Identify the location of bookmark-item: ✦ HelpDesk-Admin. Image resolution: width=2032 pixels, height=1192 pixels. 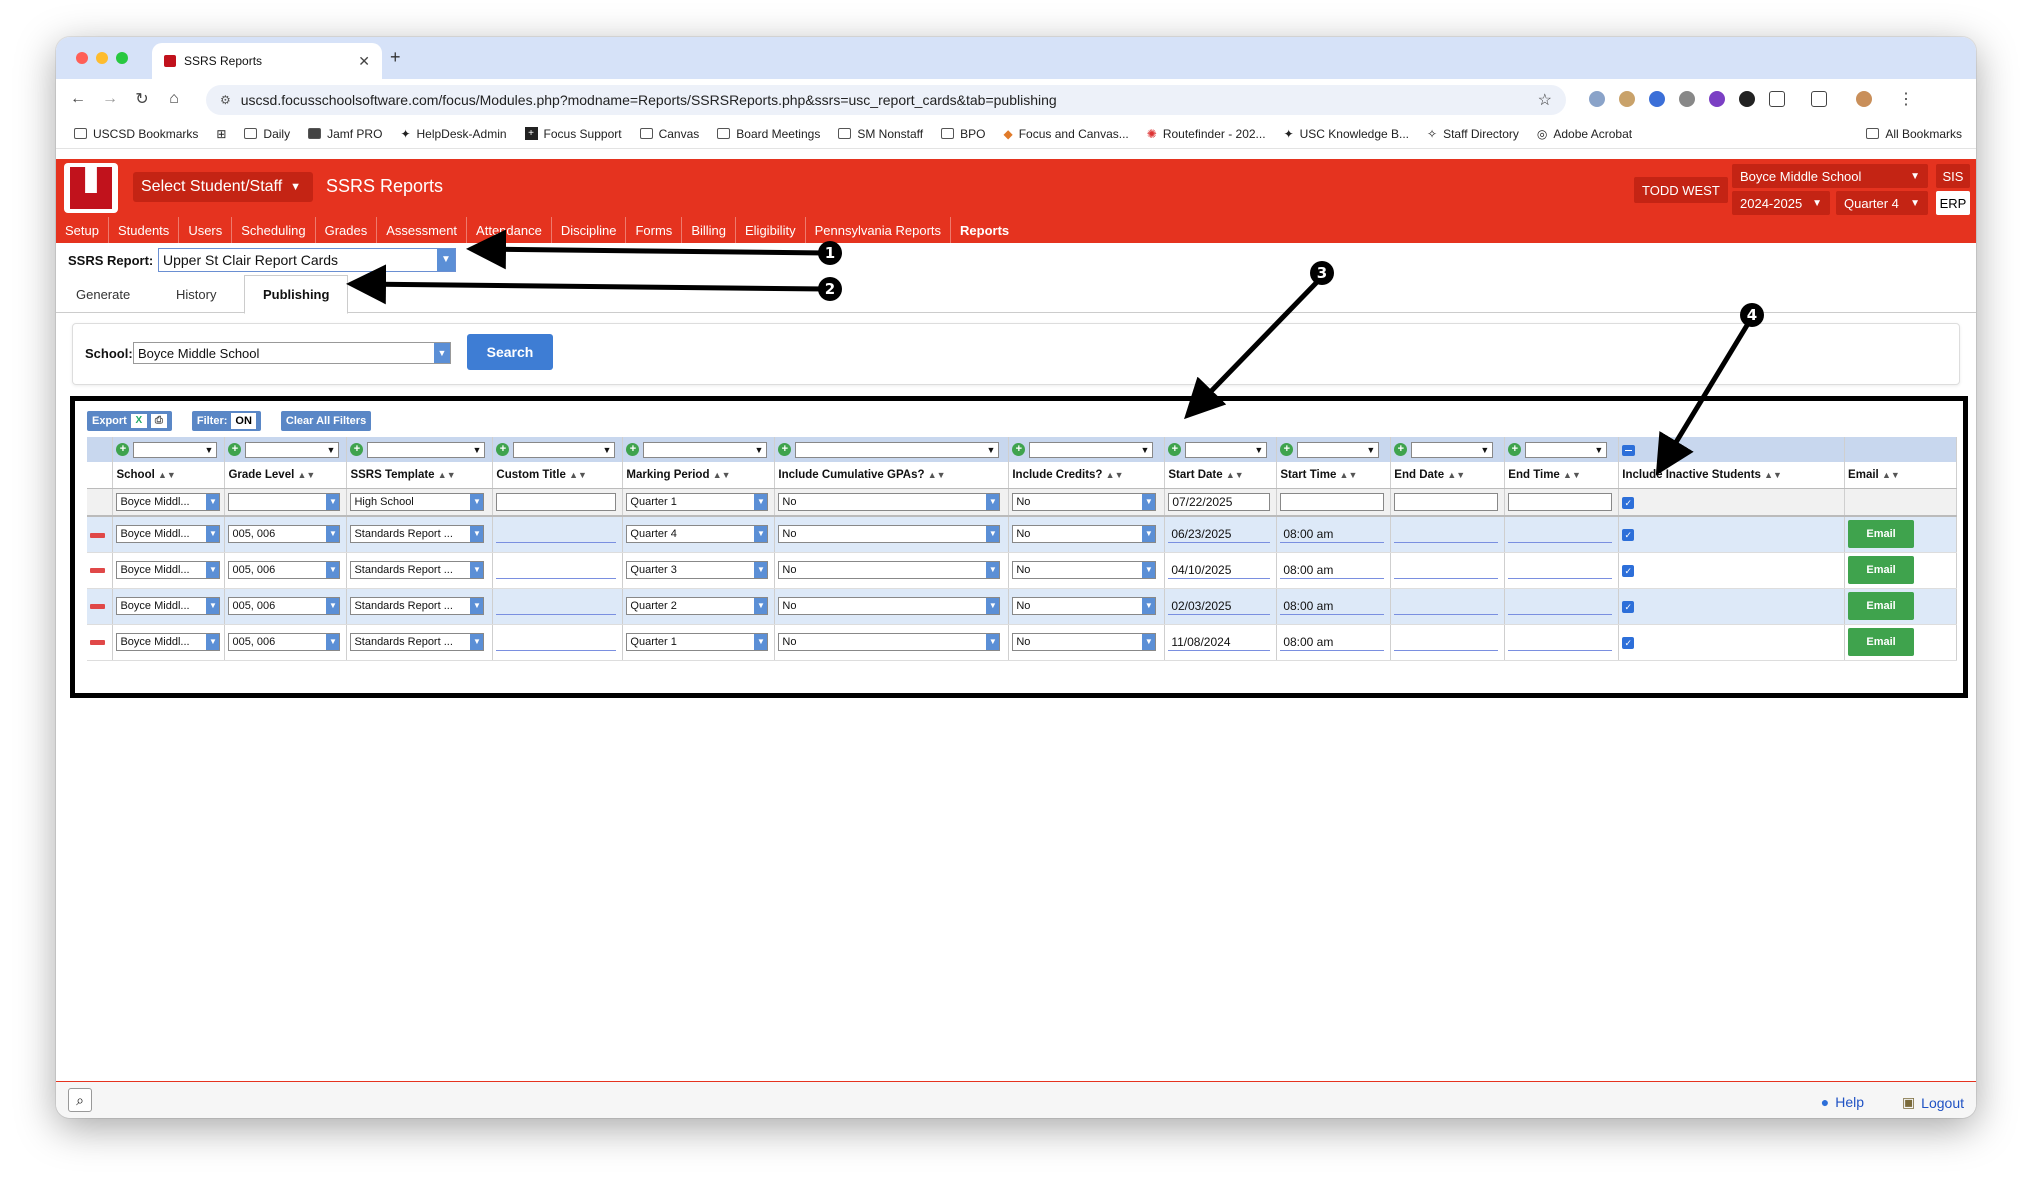
(453, 134).